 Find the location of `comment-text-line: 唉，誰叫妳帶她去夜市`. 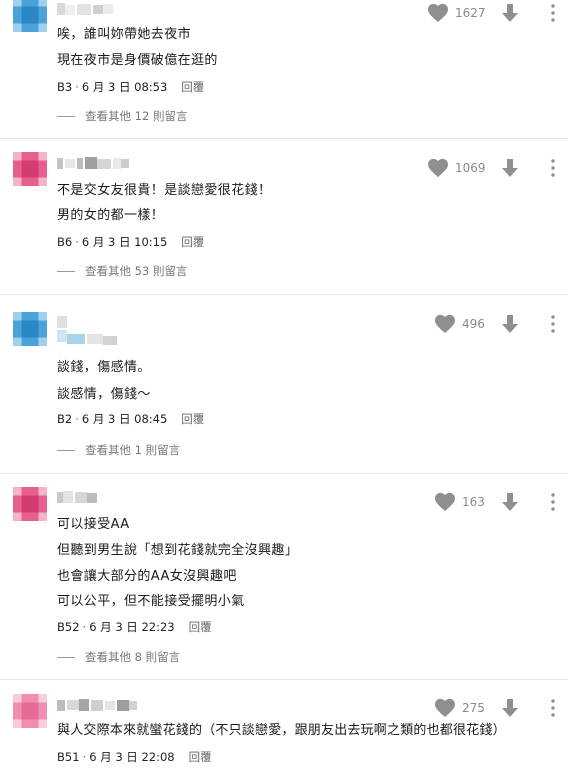

comment-text-line: 唉，誰叫妳帶她去夜市 is located at coordinates (124, 34).